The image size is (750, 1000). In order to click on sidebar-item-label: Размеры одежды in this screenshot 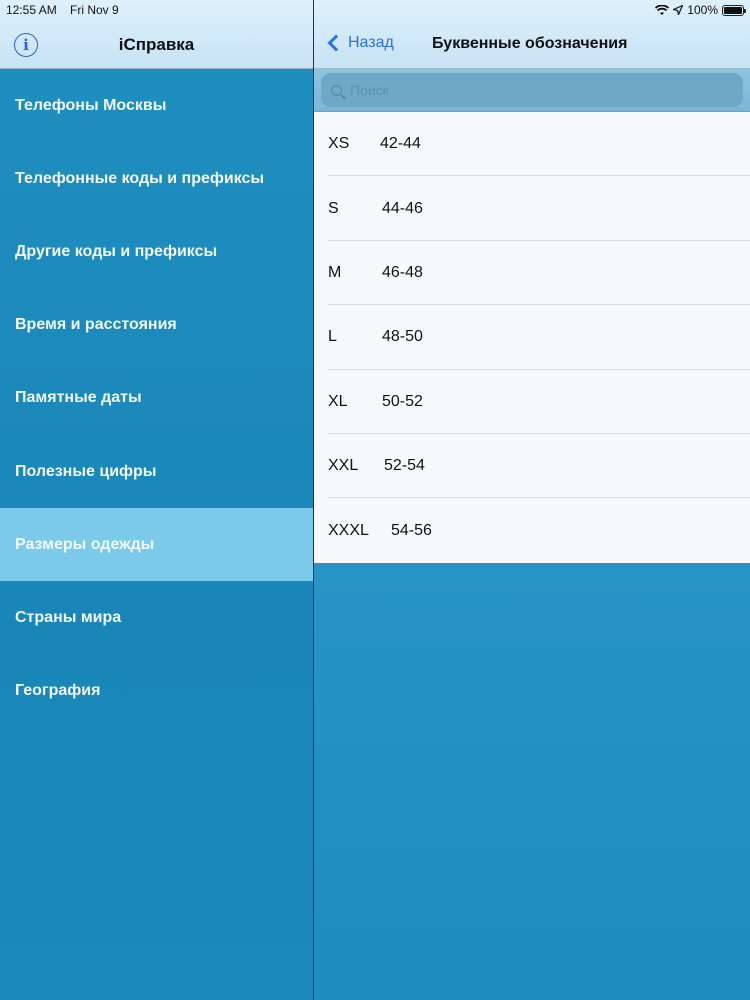, I will do `click(85, 544)`.